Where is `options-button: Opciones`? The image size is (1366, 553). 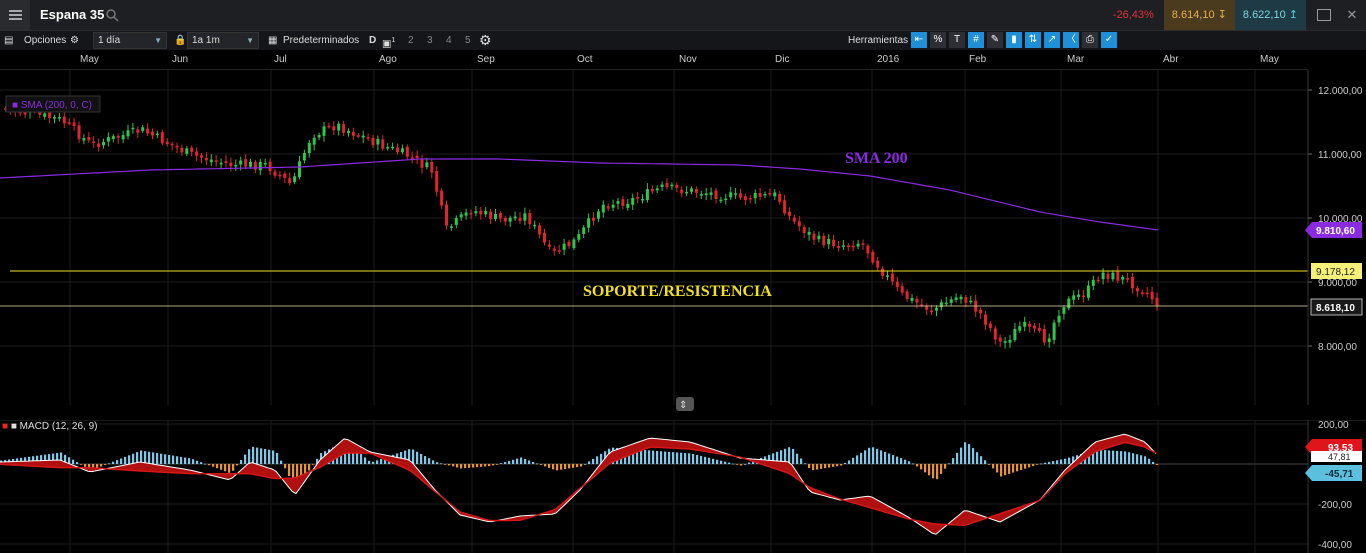 options-button: Opciones is located at coordinates (45, 40).